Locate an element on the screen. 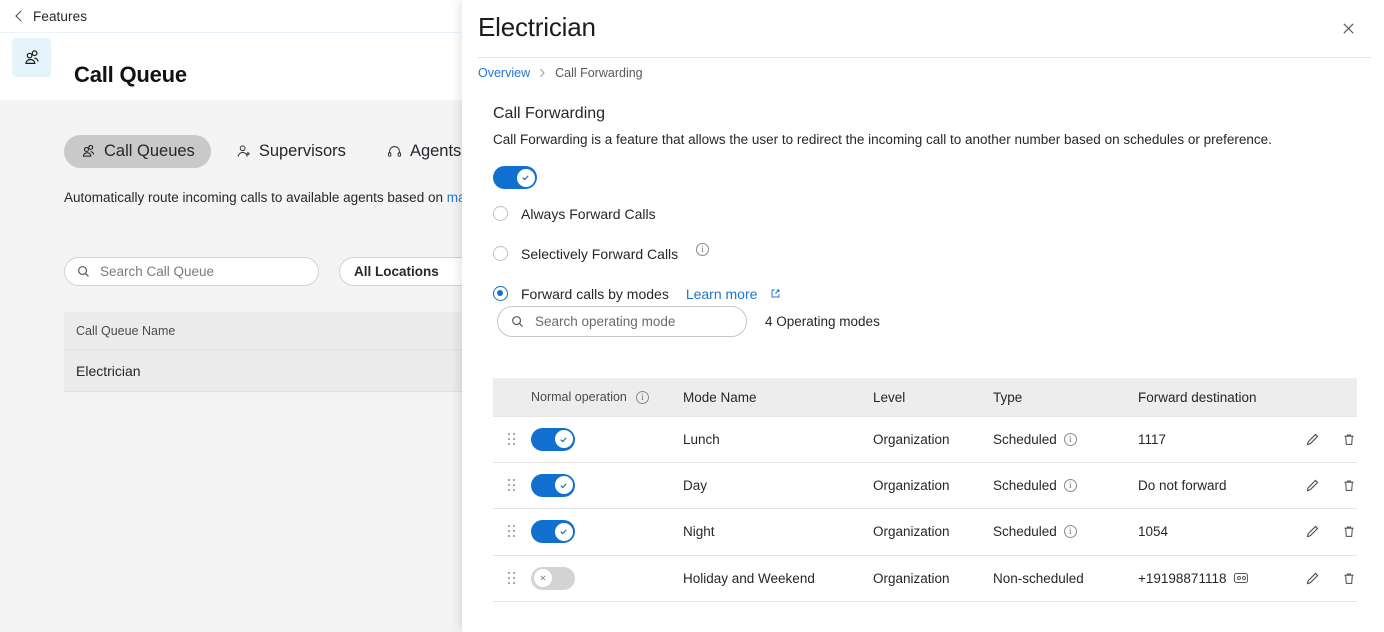  radio-always-forward-calls: Always Forward Calls is located at coordinates (637, 213).